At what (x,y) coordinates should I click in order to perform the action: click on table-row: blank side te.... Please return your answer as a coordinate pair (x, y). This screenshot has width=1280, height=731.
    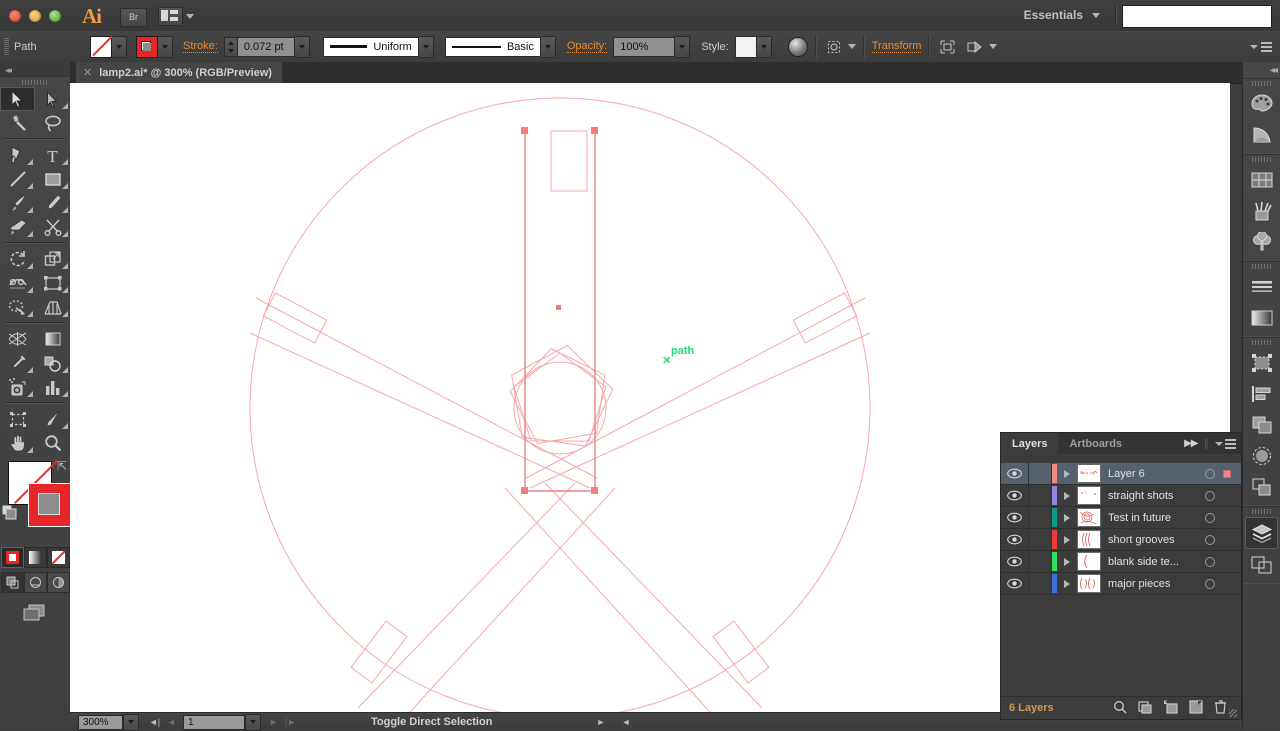
    Looking at the image, I should click on (1121, 562).